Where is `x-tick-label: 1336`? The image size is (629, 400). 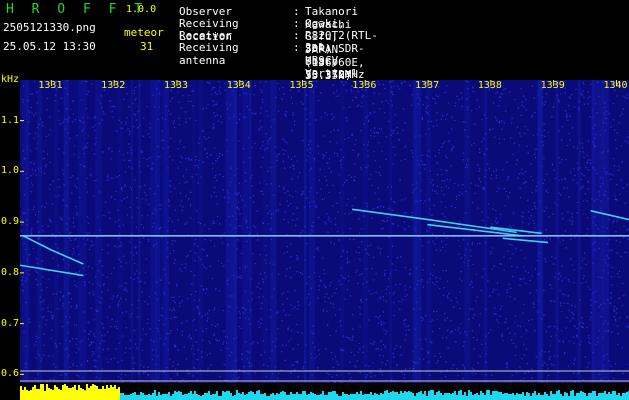 x-tick-label: 1336 is located at coordinates (364, 85).